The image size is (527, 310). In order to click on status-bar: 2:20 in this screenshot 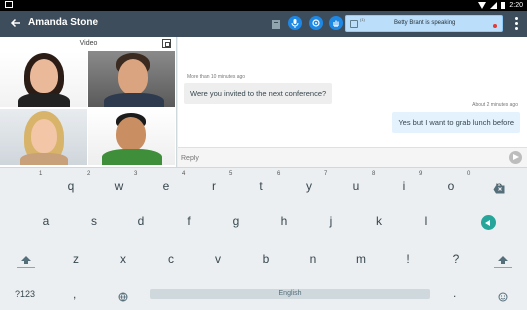, I will do `click(263, 5)`.